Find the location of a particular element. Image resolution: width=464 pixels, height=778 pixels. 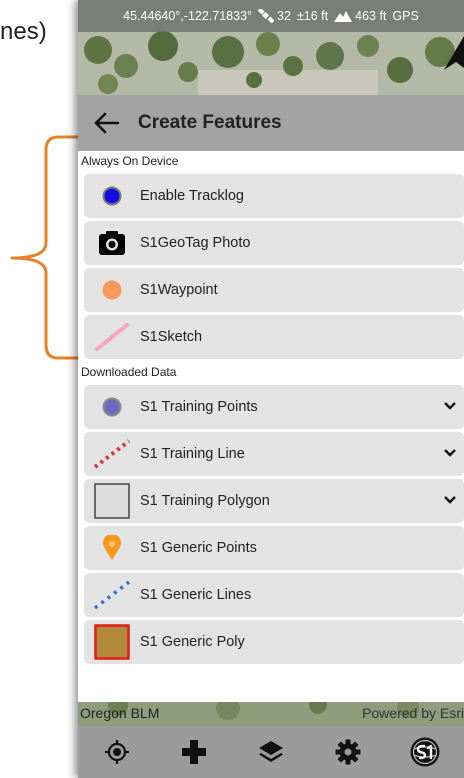

pink-line-icon is located at coordinates (112, 337).